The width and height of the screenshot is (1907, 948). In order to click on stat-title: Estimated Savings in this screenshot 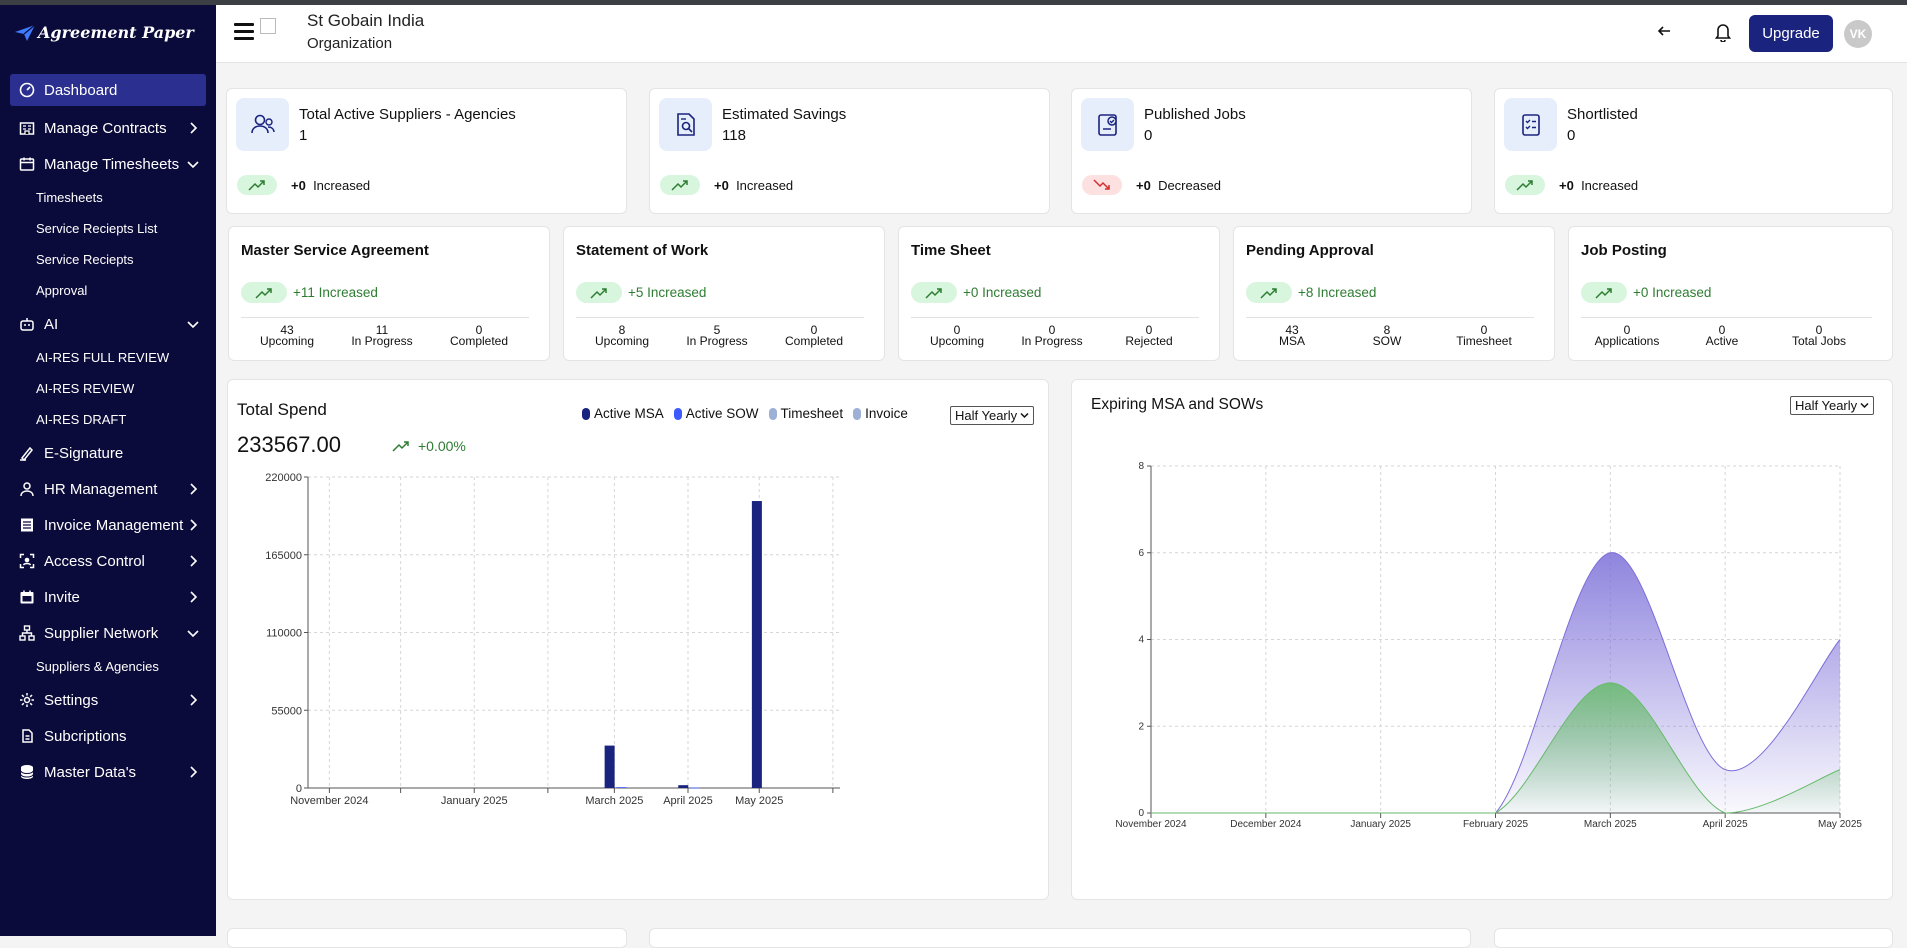, I will do `click(784, 114)`.